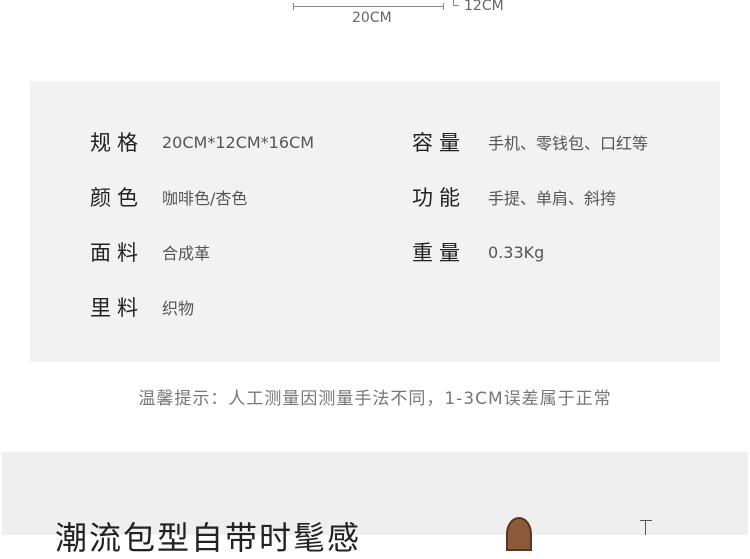  I want to click on width-dimension-tick-left, so click(293, 6).